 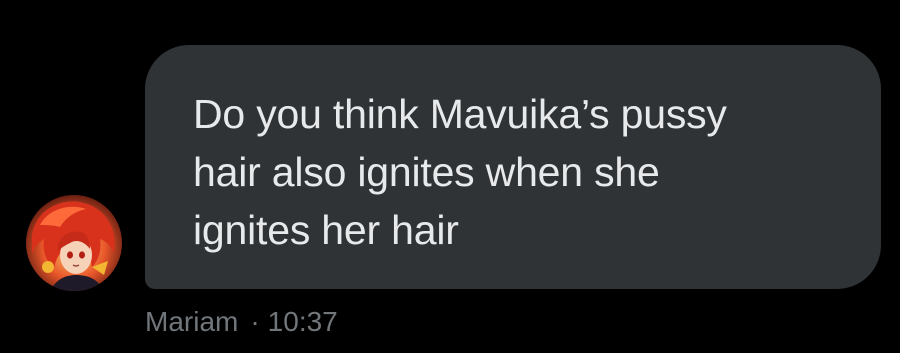 What do you see at coordinates (241, 322) in the screenshot?
I see `message-meta: Mariam · 10:37` at bounding box center [241, 322].